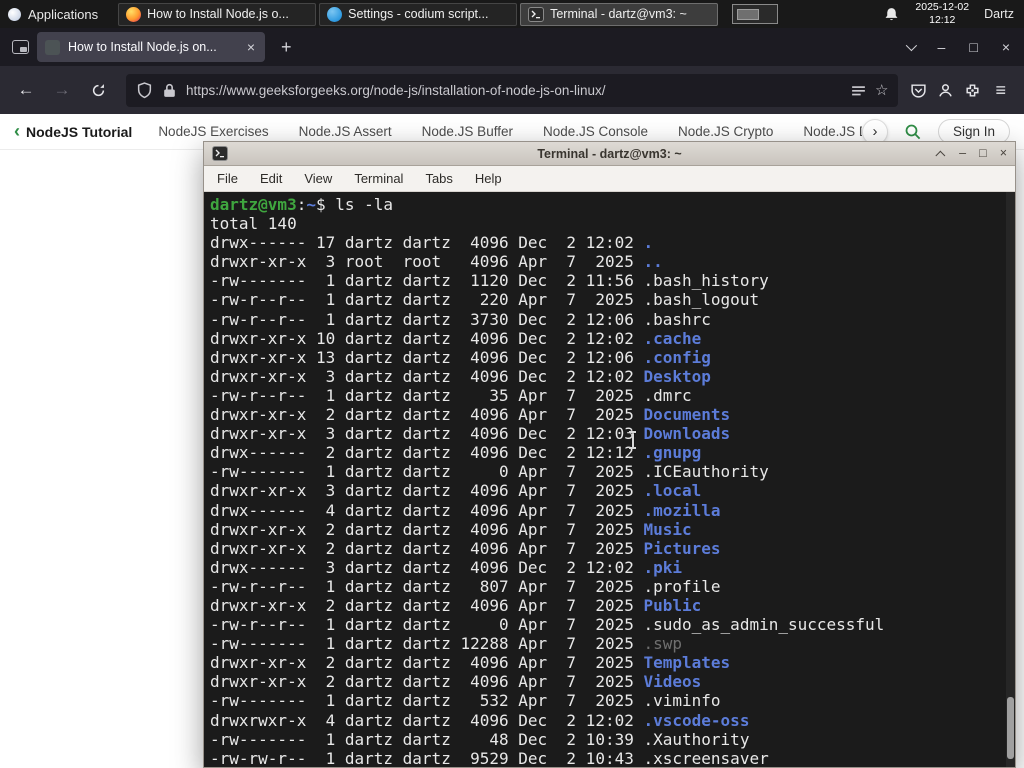  I want to click on terminal-close-button: ×, so click(1003, 153).